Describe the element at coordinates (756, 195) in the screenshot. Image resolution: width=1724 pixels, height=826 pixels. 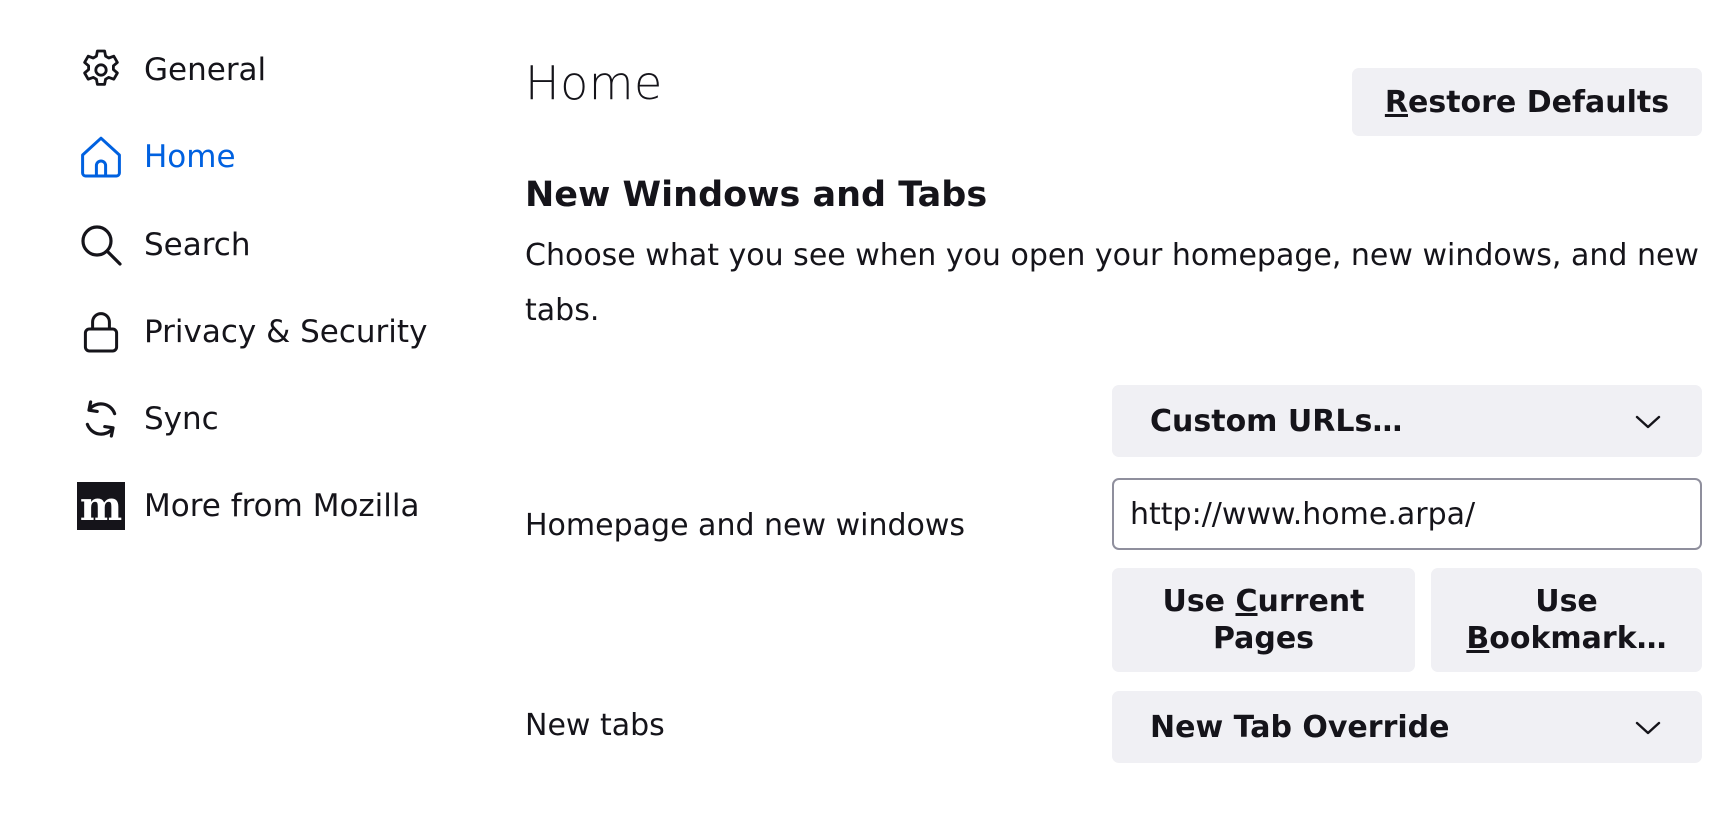
I see `section-title: New Windows and Tabs` at that location.